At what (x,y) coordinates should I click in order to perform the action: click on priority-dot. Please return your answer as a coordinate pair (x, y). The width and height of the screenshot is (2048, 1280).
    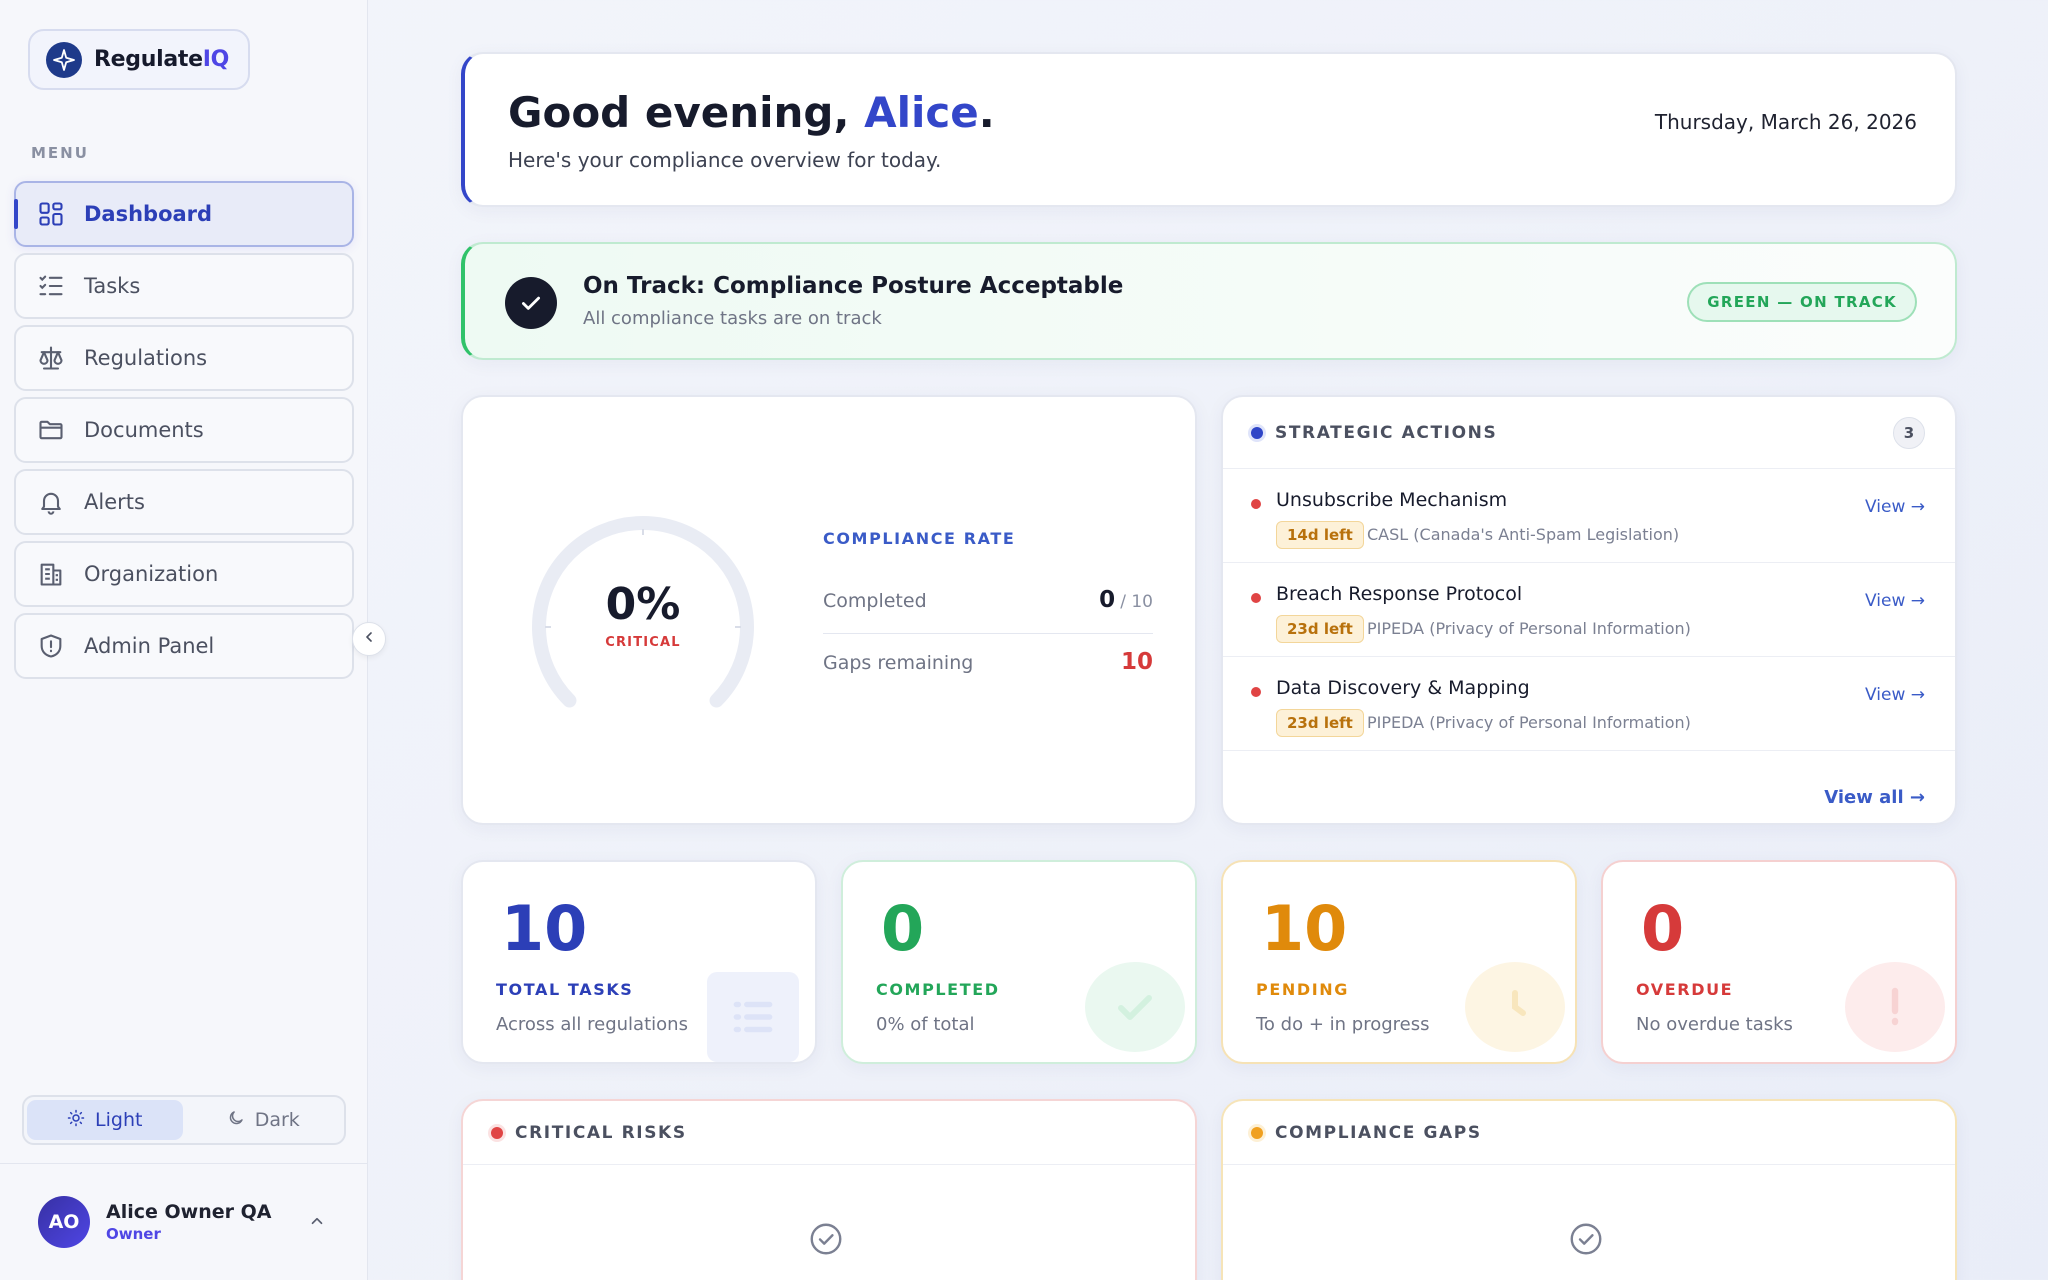
    Looking at the image, I should click on (1256, 692).